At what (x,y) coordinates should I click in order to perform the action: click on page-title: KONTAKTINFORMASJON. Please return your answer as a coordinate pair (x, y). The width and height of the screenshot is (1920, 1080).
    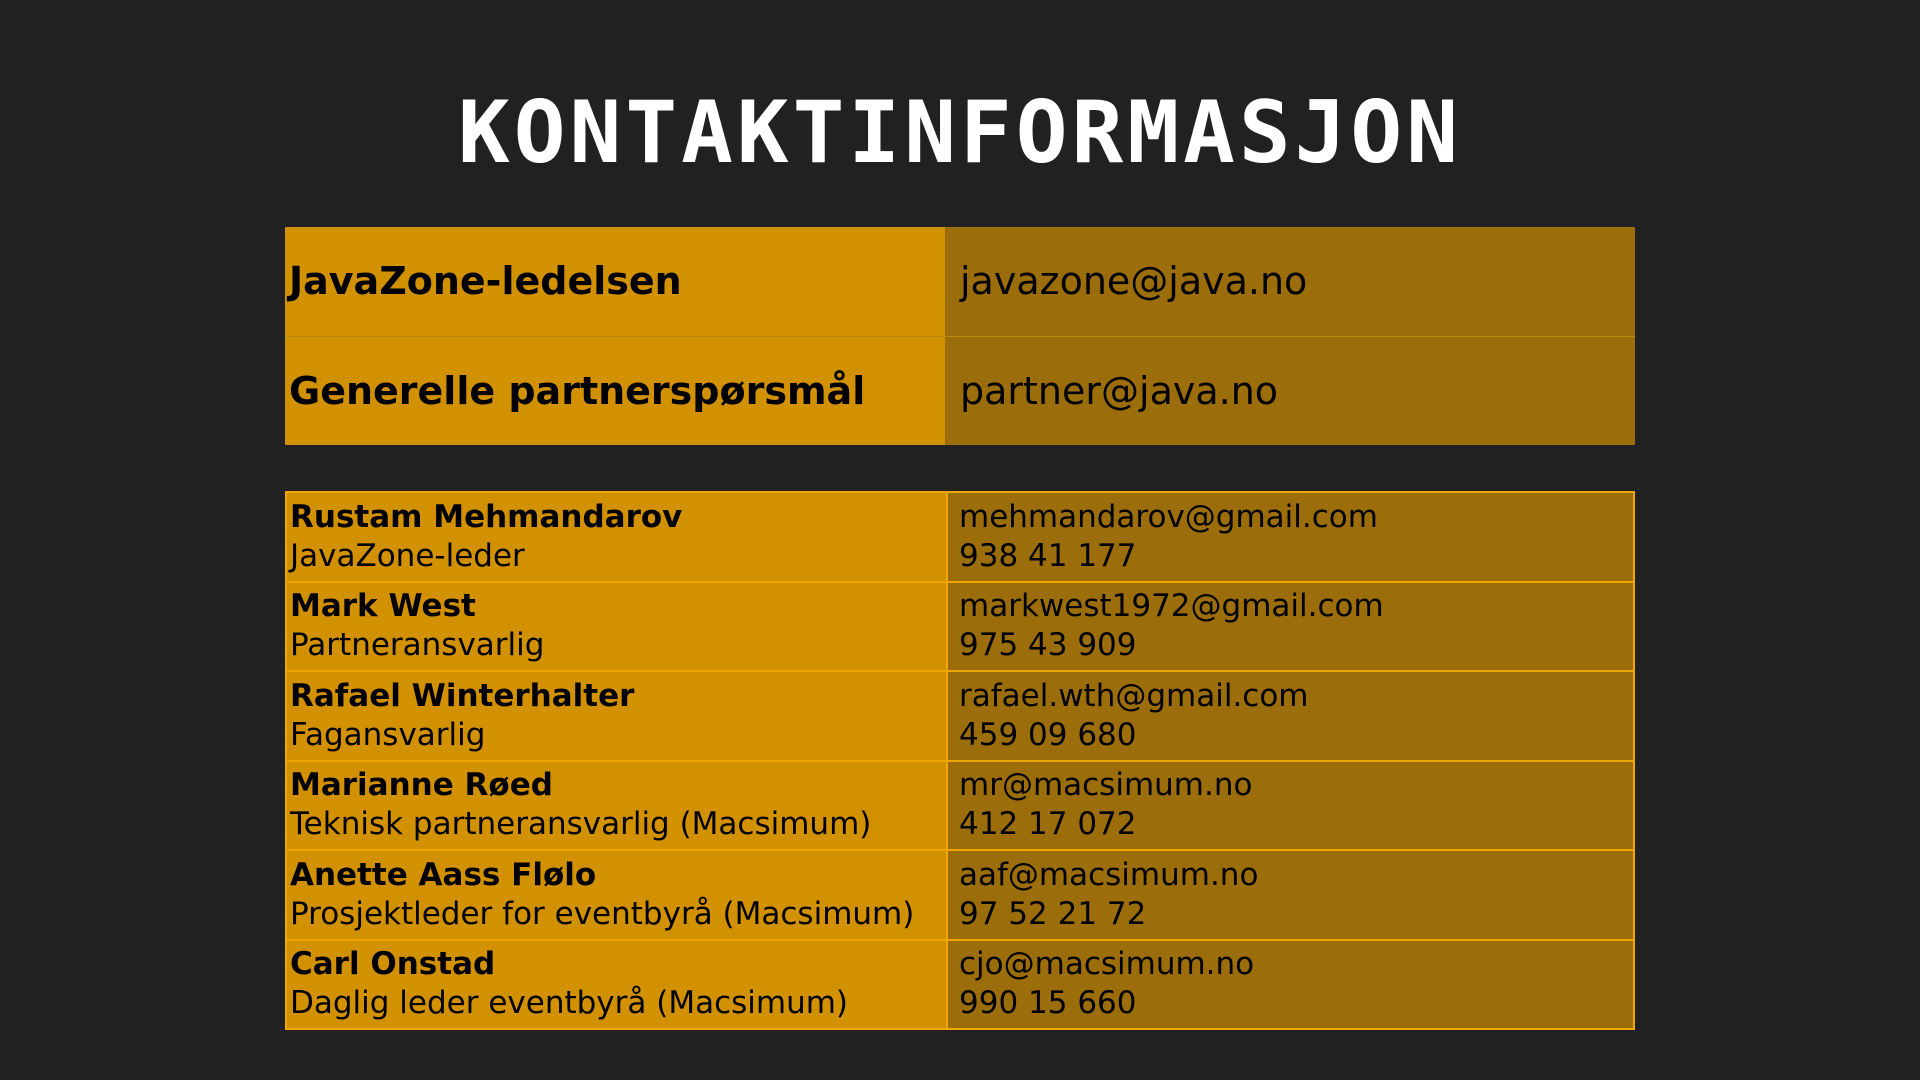
    Looking at the image, I should click on (960, 133).